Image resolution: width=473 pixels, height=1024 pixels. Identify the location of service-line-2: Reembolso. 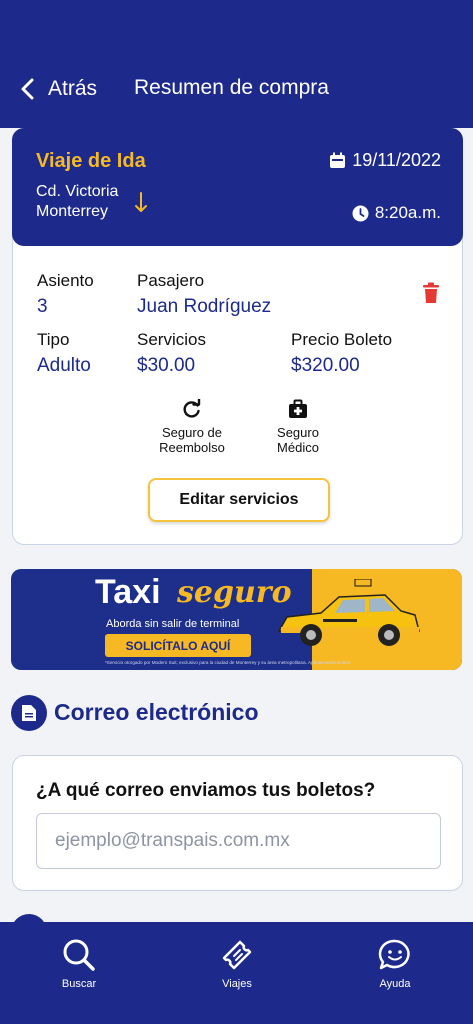
(192, 447).